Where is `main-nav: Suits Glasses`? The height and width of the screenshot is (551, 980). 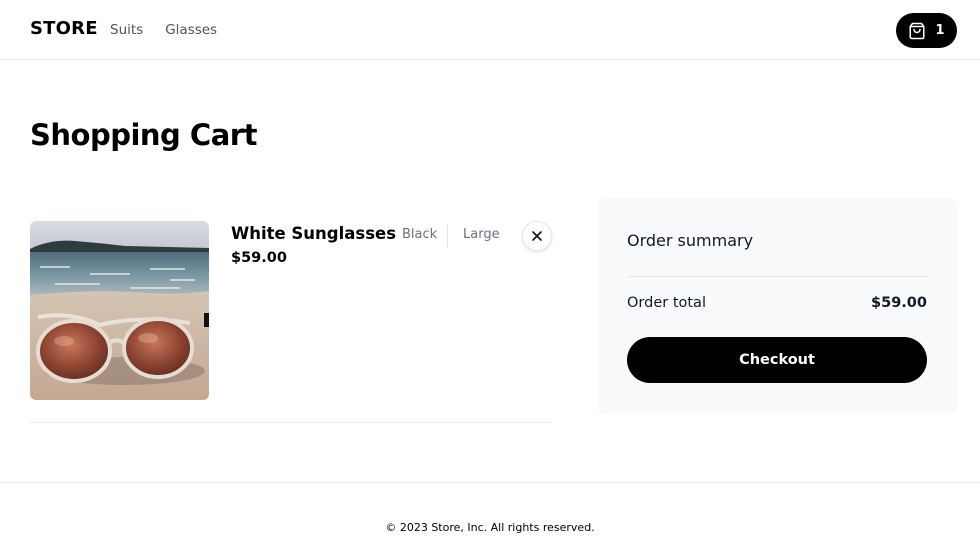
main-nav: Suits Glasses is located at coordinates (163, 30).